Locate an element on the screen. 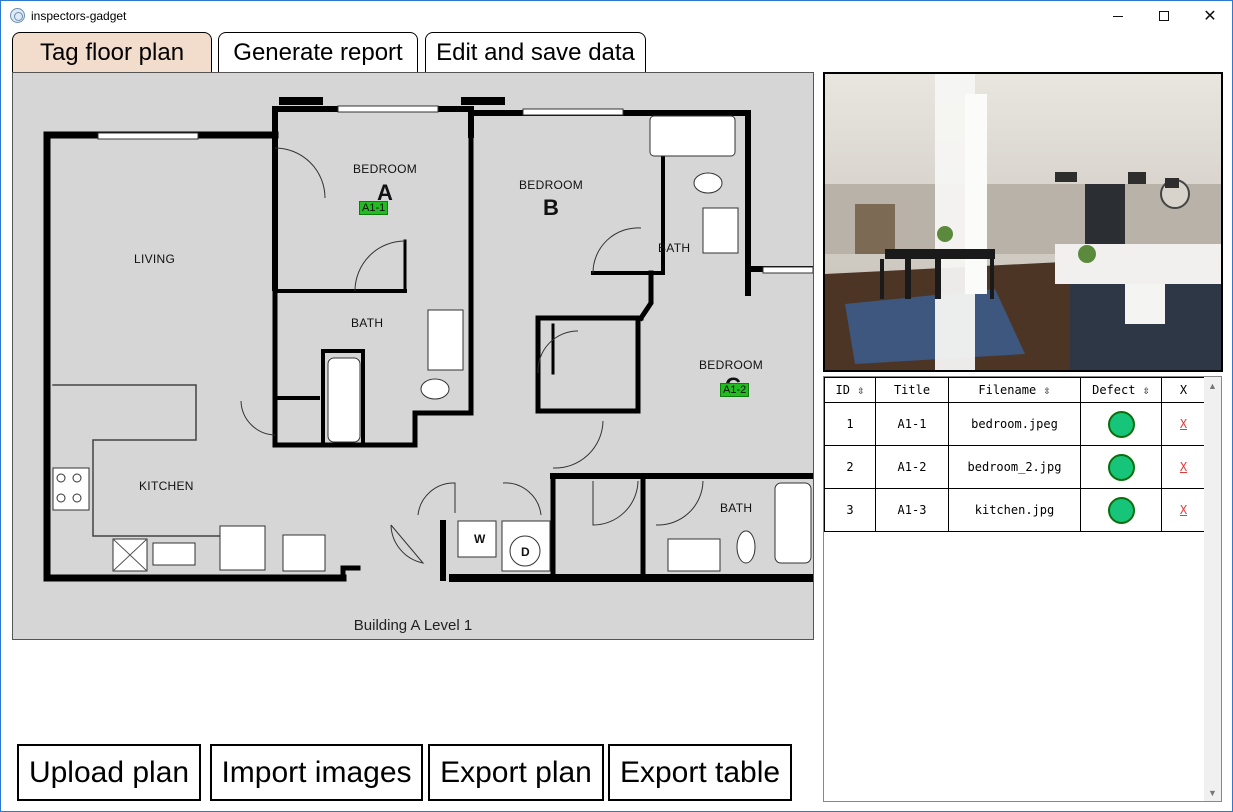 The image size is (1233, 812). import-images-button: Import images is located at coordinates (316, 772).